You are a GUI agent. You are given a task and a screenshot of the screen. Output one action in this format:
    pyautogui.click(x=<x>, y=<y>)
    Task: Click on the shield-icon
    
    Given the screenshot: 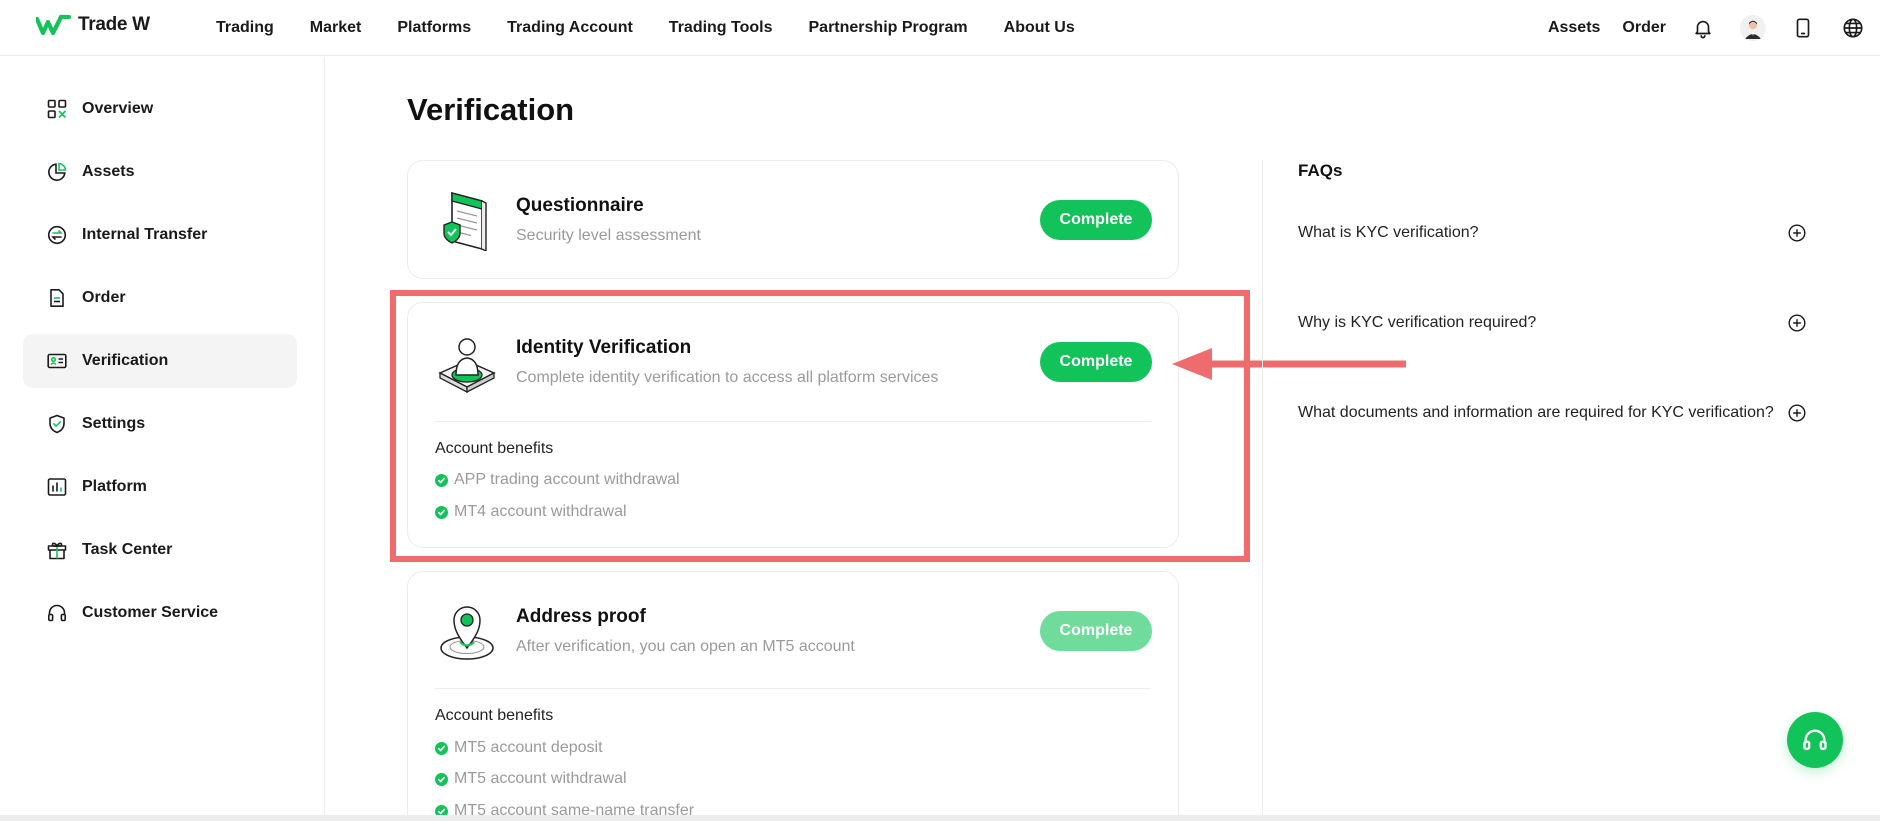 What is the action you would take?
    pyautogui.click(x=57, y=424)
    